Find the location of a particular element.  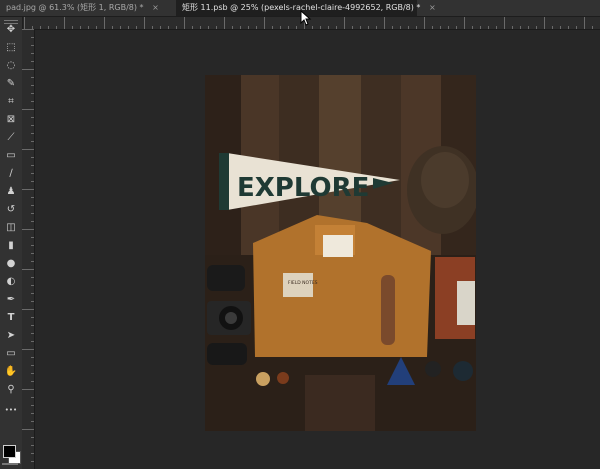

blur-tool-icon: ● is located at coordinates (11, 264).